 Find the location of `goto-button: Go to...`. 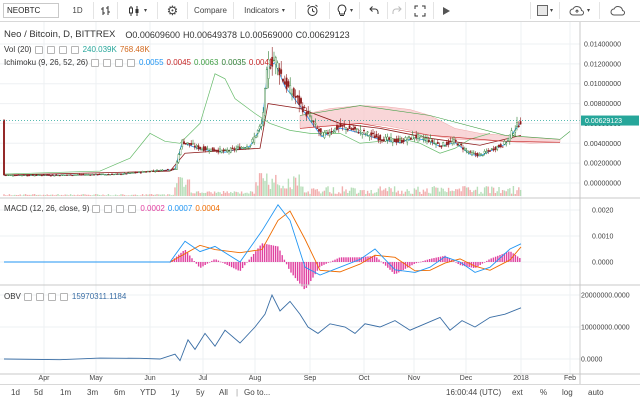

goto-button: Go to... is located at coordinates (257, 392).